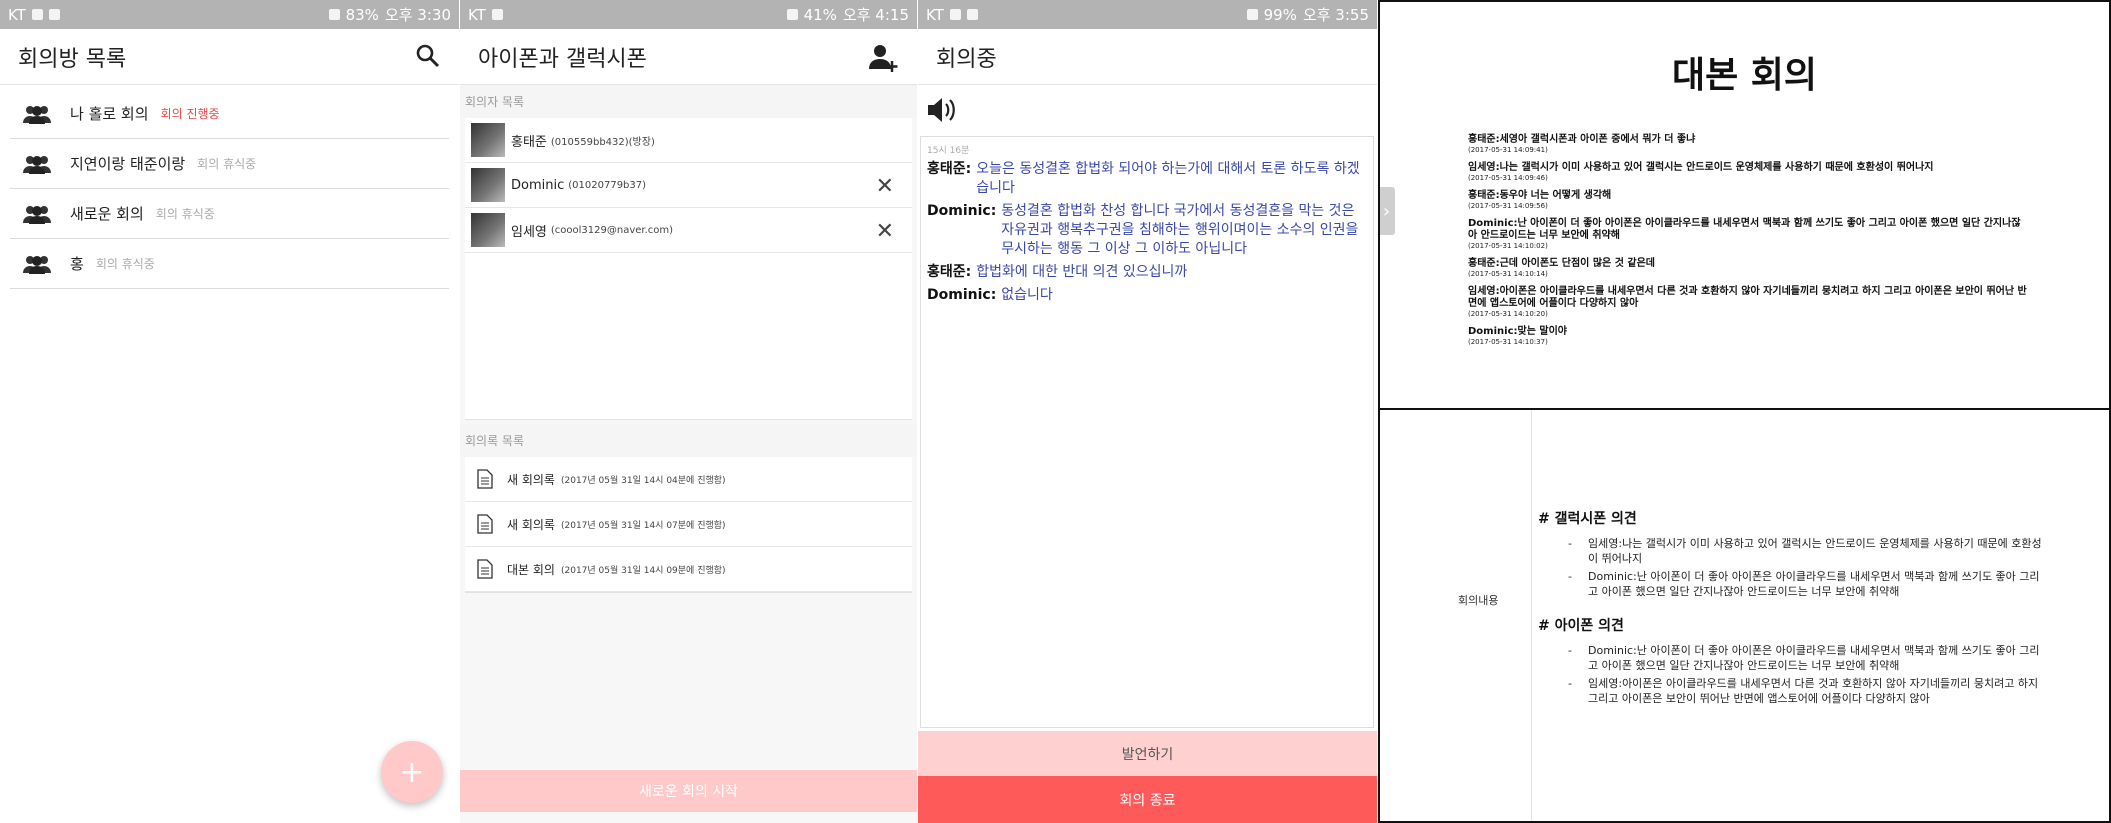 This screenshot has height=823, width=2111. Describe the element at coordinates (229, 57) in the screenshot. I see `app-bar: 회의방 목록` at that location.